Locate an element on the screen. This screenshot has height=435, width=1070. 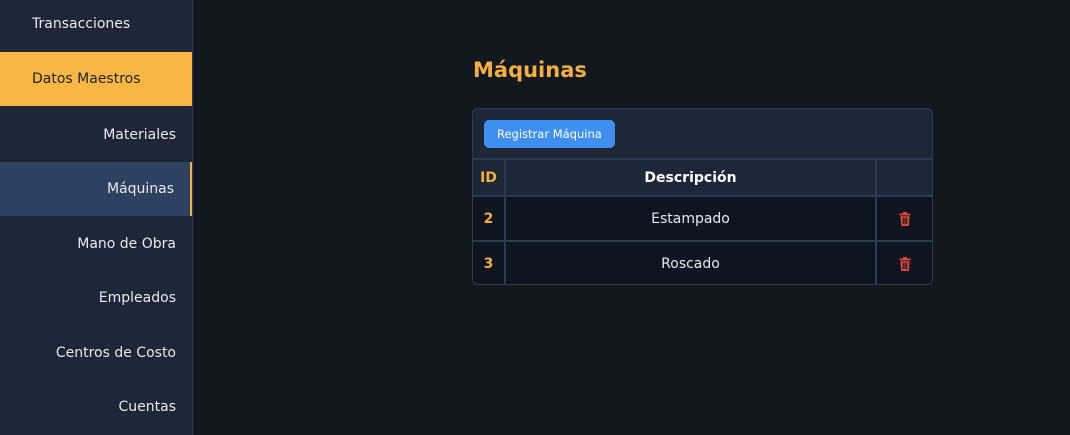
sidebar-item-label: Cuentas is located at coordinates (147, 407).